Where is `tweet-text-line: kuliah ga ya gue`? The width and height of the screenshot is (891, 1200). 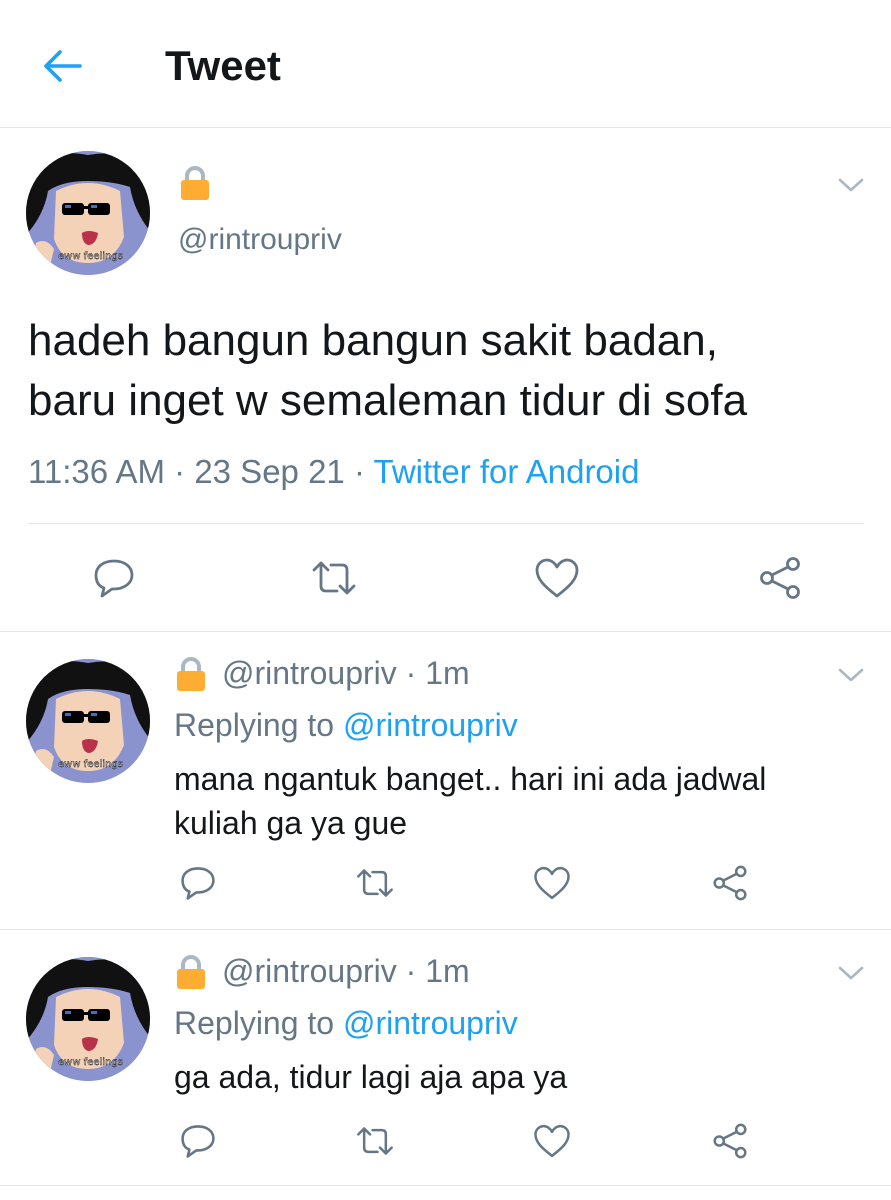
tweet-text-line: kuliah ga ya gue is located at coordinates (291, 823).